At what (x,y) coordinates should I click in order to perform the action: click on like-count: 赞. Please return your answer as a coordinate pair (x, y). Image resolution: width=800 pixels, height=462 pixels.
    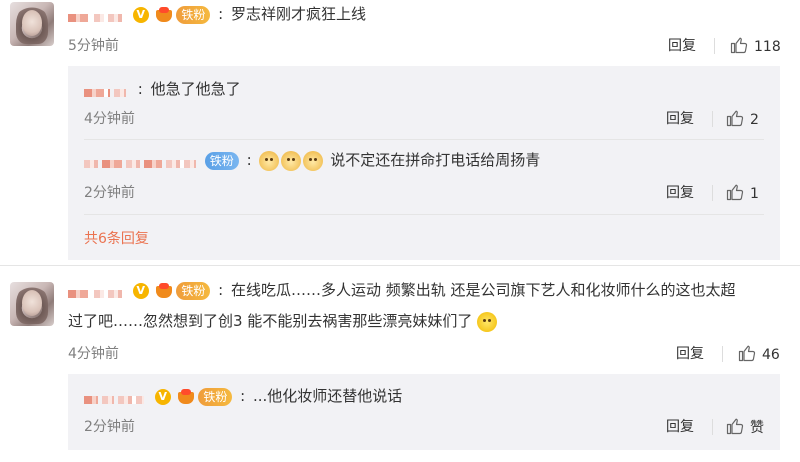
    Looking at the image, I should click on (757, 428).